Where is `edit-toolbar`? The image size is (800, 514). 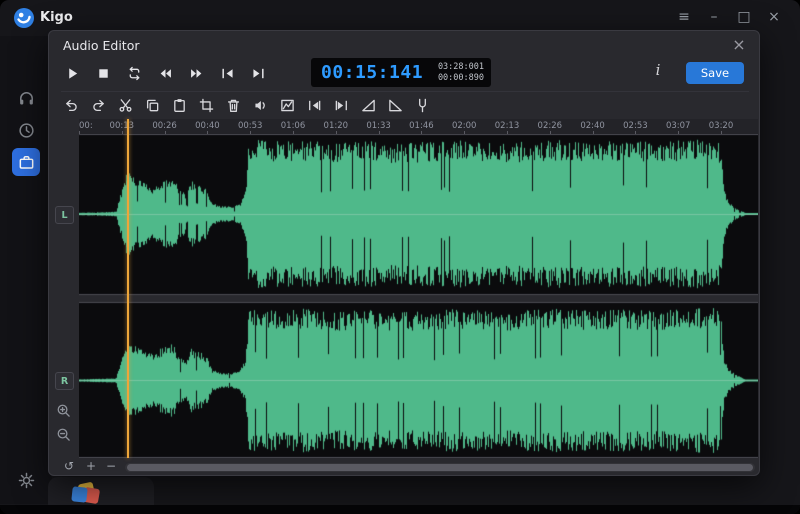 edit-toolbar is located at coordinates (405, 104).